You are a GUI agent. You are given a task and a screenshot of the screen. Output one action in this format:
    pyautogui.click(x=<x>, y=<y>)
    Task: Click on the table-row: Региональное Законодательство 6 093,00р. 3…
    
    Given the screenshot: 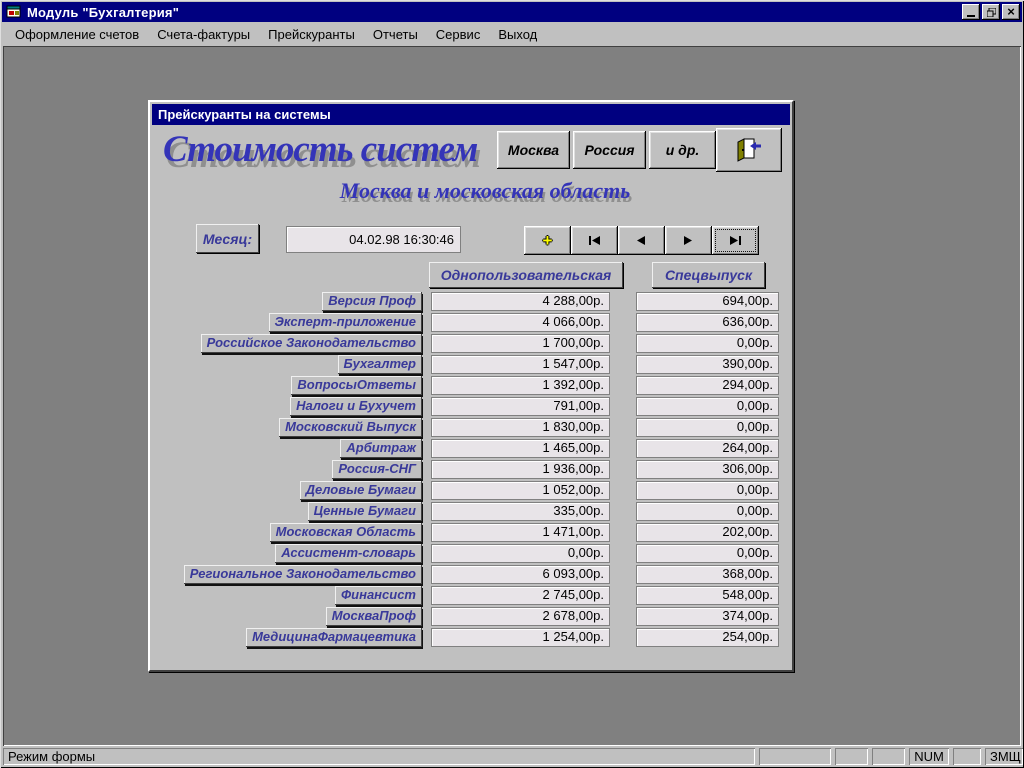 What is the action you would take?
    pyautogui.click(x=471, y=574)
    